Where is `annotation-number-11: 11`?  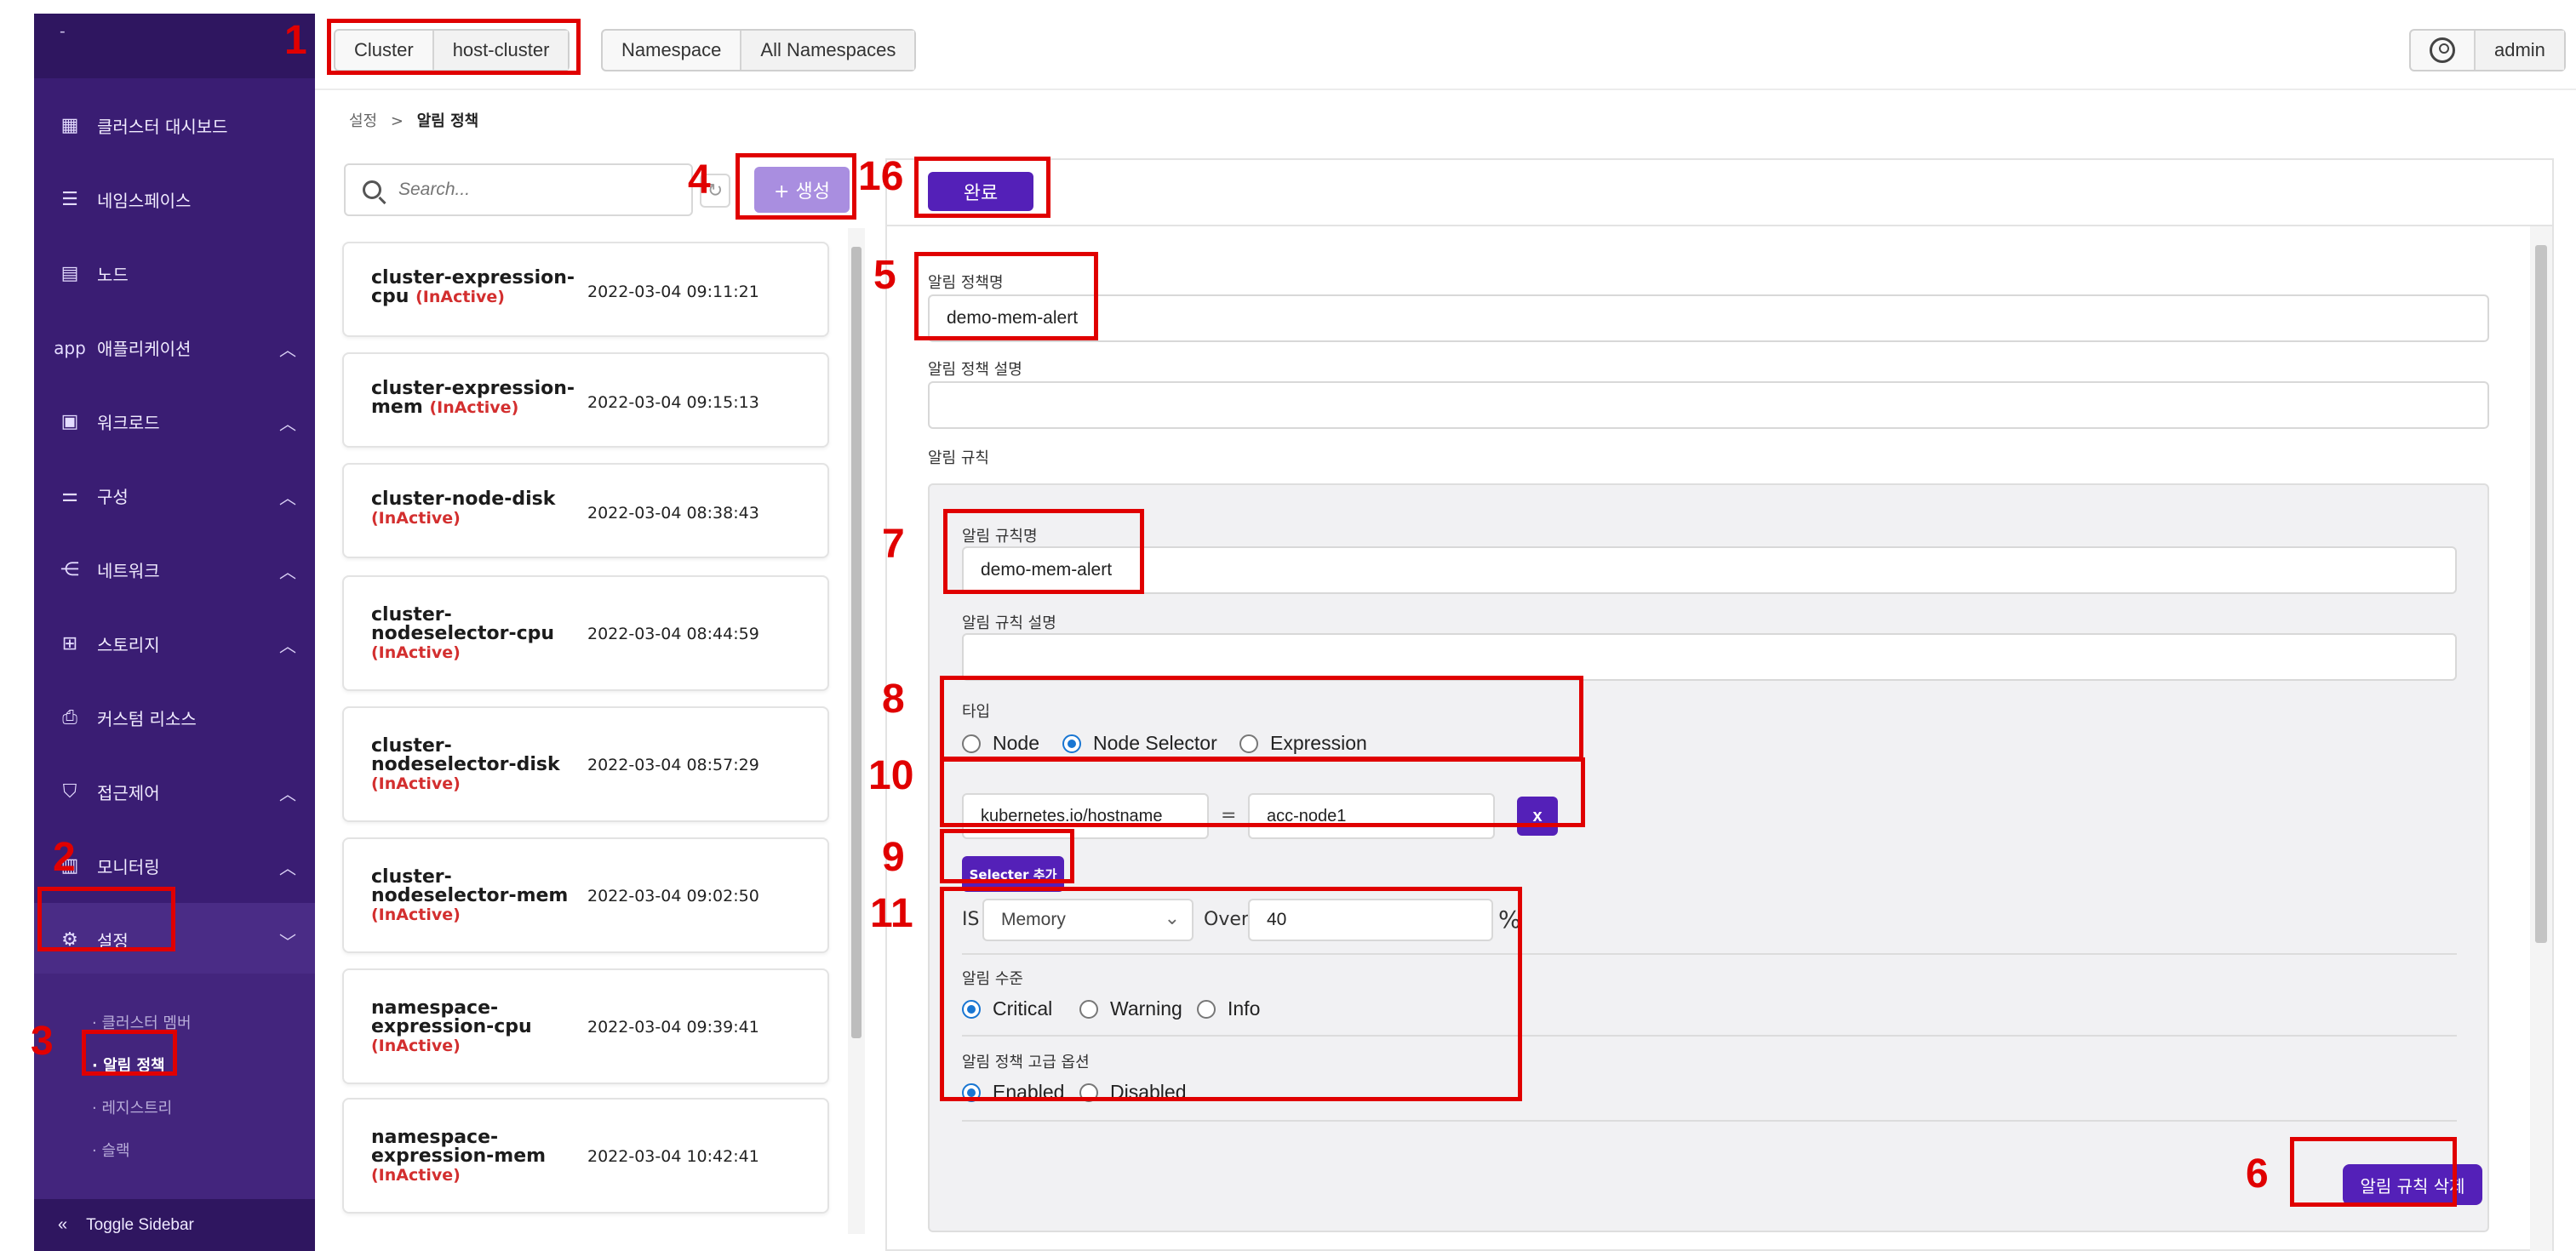 annotation-number-11: 11 is located at coordinates (892, 914).